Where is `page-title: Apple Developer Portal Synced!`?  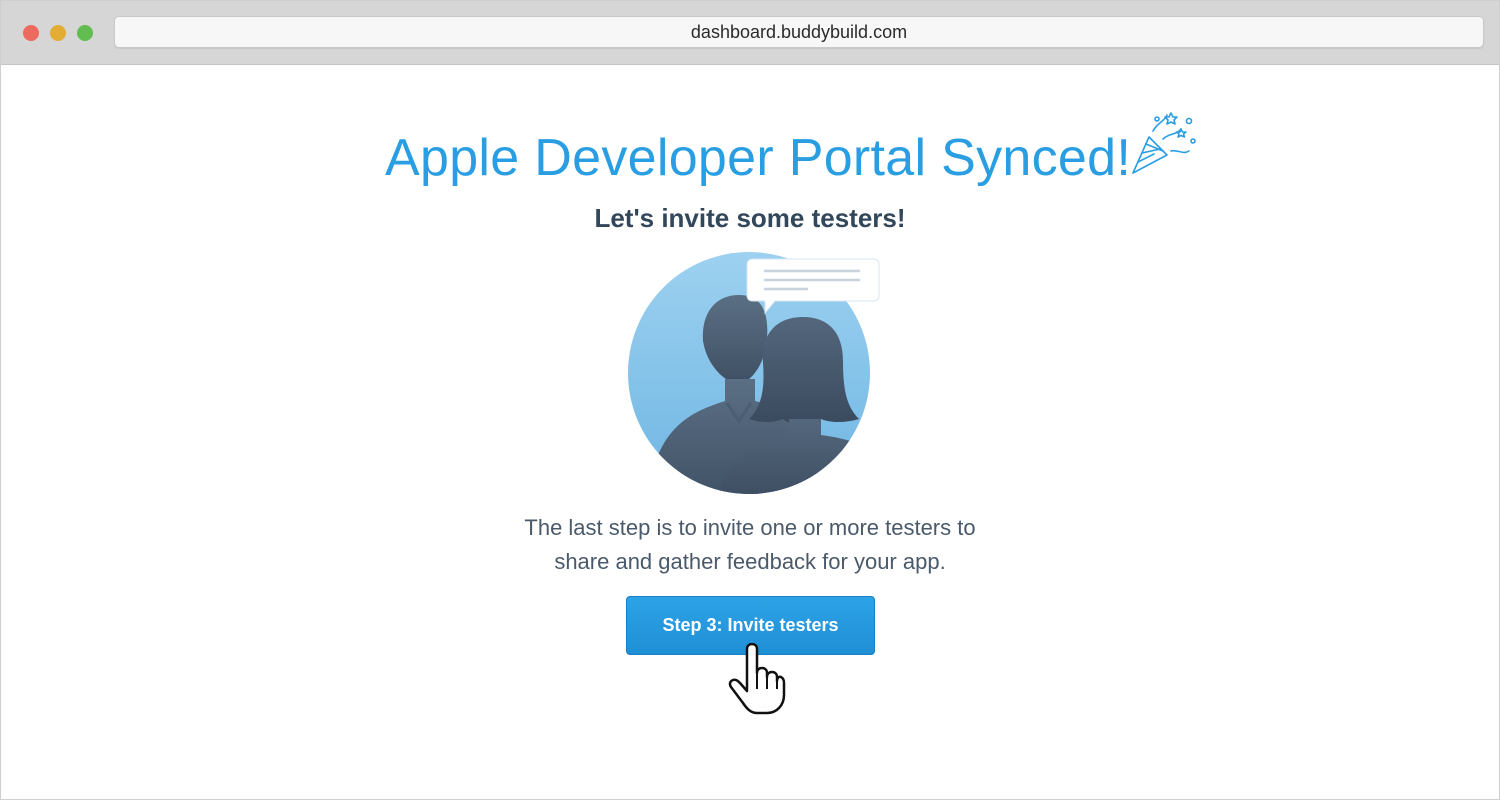
page-title: Apple Developer Portal Synced! is located at coordinates (758, 158).